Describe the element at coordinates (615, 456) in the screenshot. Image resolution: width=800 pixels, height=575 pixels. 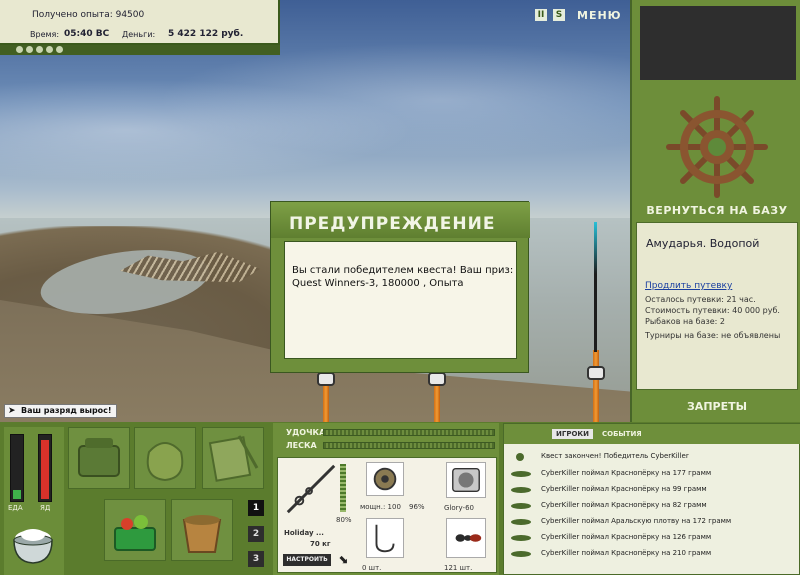
I see `log-header: Квест закончен! Победитель CyberKiller` at that location.